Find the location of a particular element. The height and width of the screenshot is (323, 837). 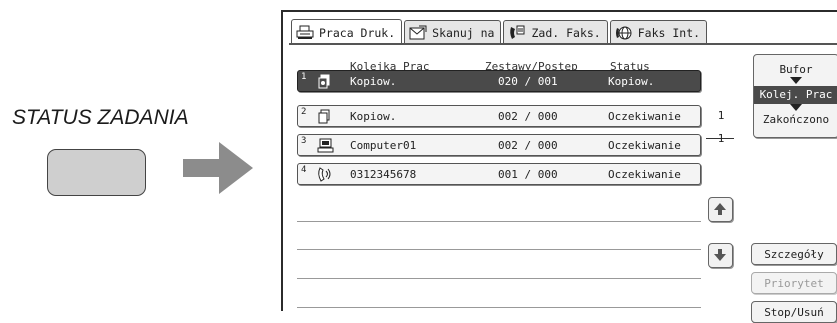

arrow-right-icon is located at coordinates (218, 168).